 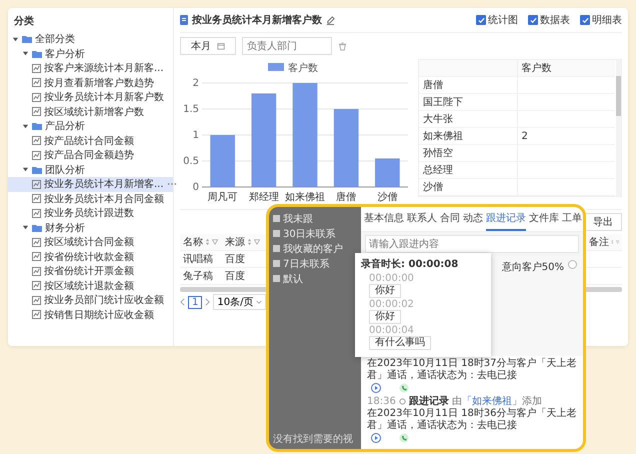 What do you see at coordinates (387, 197) in the screenshot?
I see `x-axis-label: 沙僧` at bounding box center [387, 197].